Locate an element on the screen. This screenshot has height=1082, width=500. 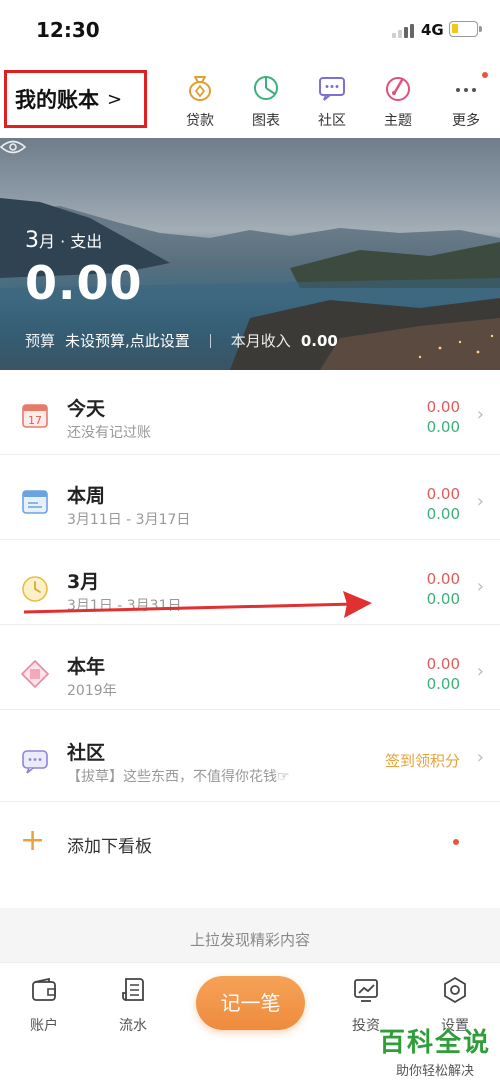
tab-label: 流水 is located at coordinates (133, 1026).